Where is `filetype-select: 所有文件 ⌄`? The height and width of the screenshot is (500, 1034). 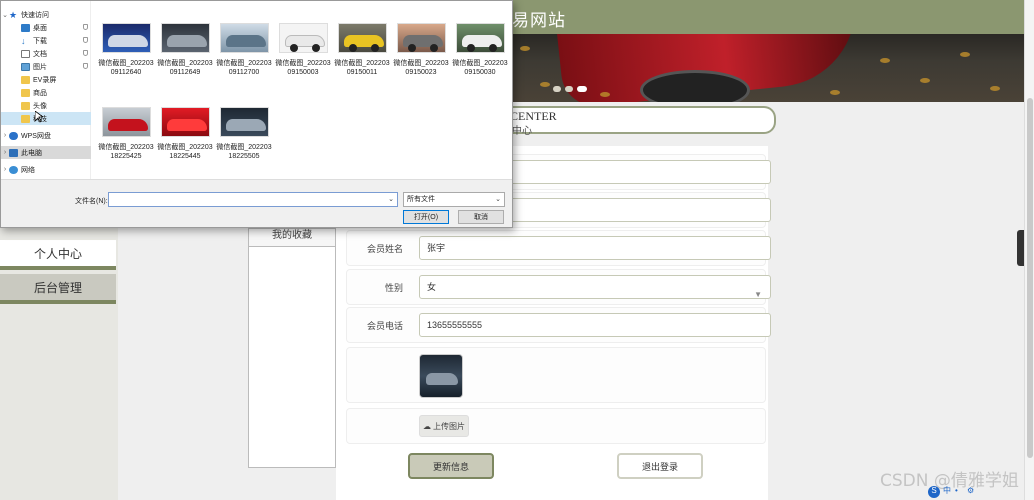 filetype-select: 所有文件 ⌄ is located at coordinates (454, 199).